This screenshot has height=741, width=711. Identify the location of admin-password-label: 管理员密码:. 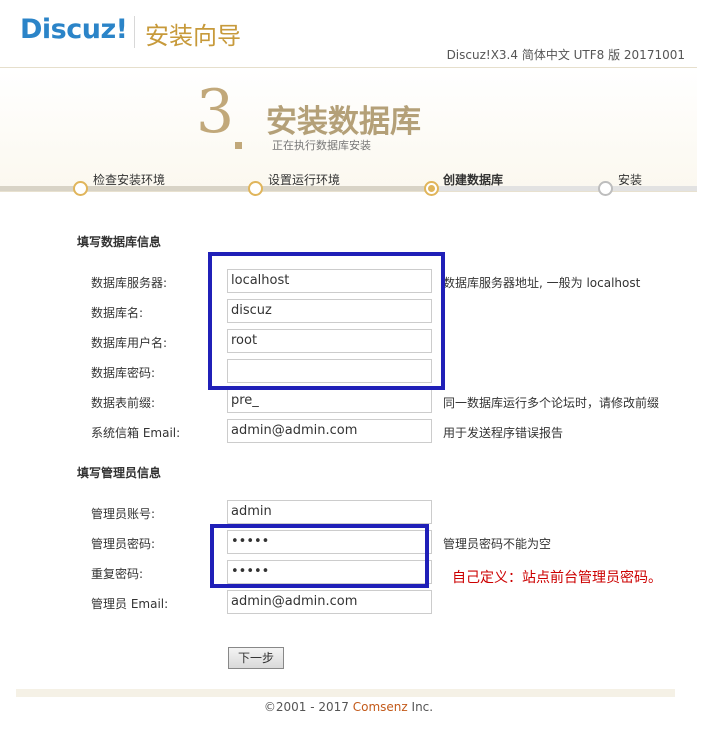
(123, 544).